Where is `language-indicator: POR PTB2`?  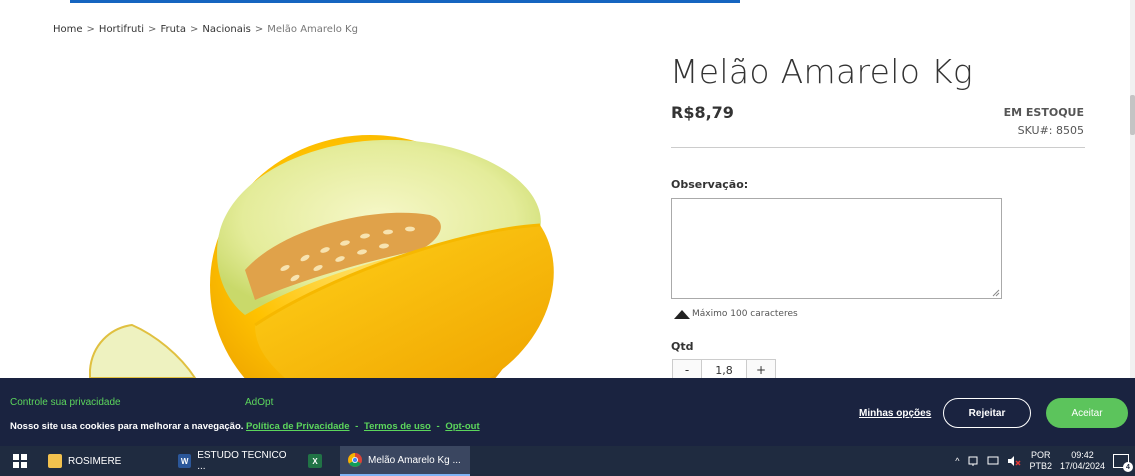
language-indicator: POR PTB2 is located at coordinates (1040, 461).